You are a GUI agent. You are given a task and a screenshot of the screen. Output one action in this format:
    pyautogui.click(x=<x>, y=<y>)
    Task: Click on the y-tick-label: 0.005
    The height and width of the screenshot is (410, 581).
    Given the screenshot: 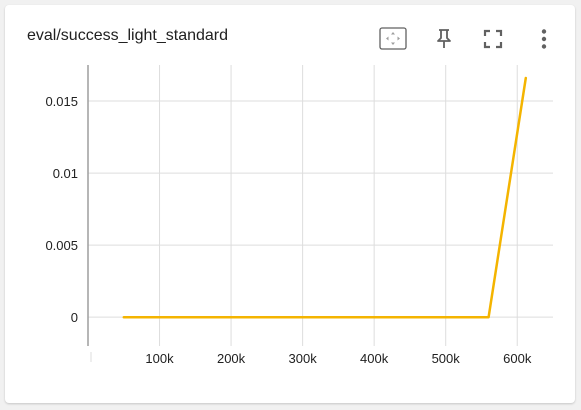 What is the action you would take?
    pyautogui.click(x=61, y=245)
    